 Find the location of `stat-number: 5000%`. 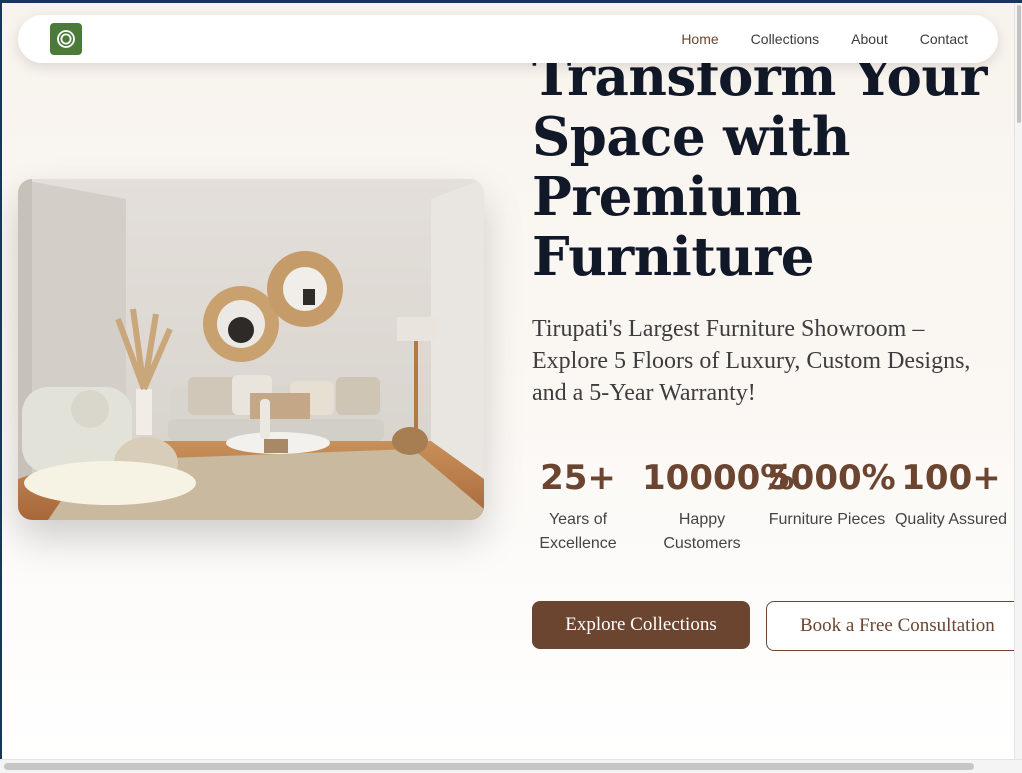

stat-number: 5000% is located at coordinates (831, 478).